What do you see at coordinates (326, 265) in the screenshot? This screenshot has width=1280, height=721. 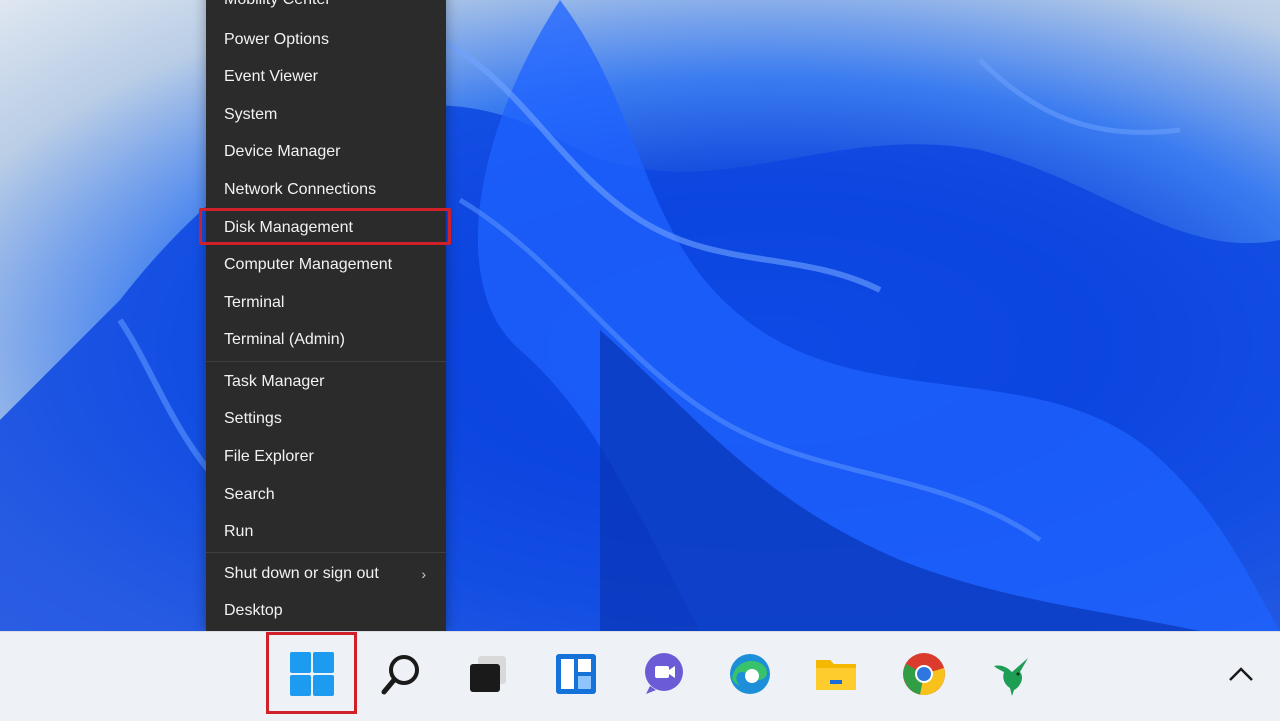 I see `menu-item-computer-management: Computer Management` at bounding box center [326, 265].